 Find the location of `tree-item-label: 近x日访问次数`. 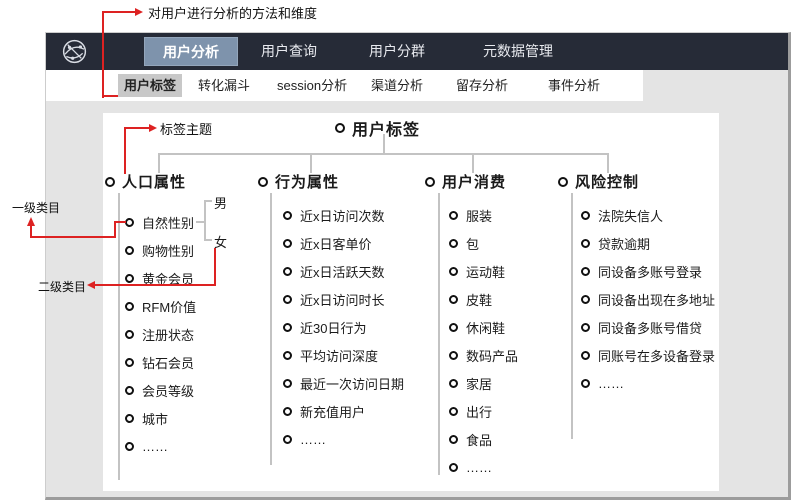

tree-item-label: 近x日访问次数 is located at coordinates (342, 216).